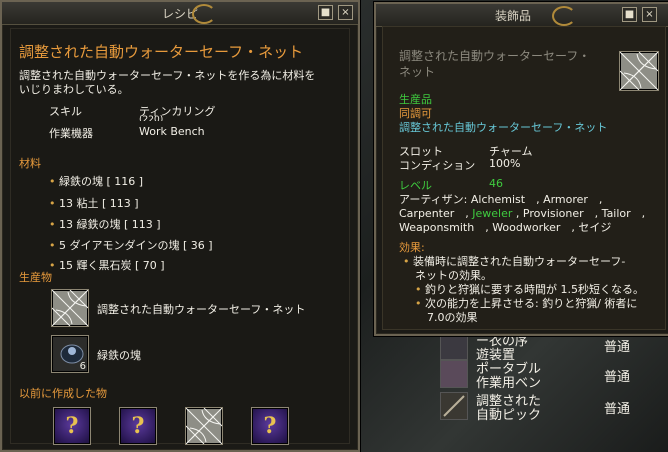 The image size is (668, 452). What do you see at coordinates (509, 383) in the screenshot?
I see `list-item-name-line2: 作業用ベン` at bounding box center [509, 383].